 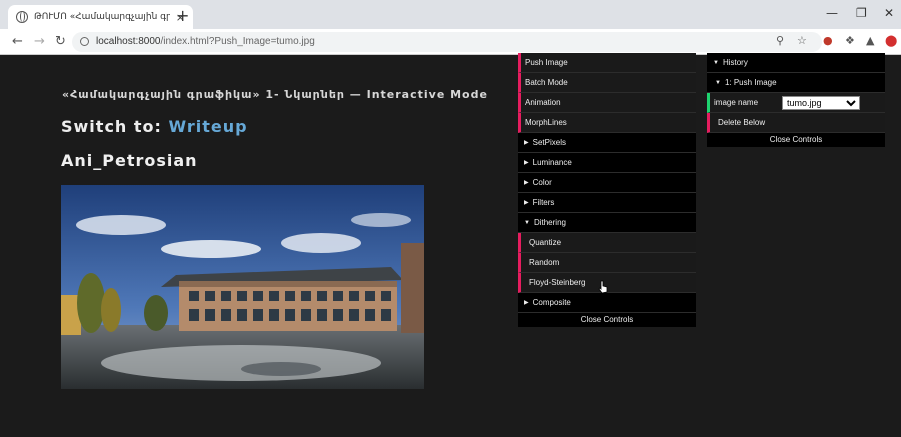 I want to click on image-name-label: image name, so click(x=736, y=102).